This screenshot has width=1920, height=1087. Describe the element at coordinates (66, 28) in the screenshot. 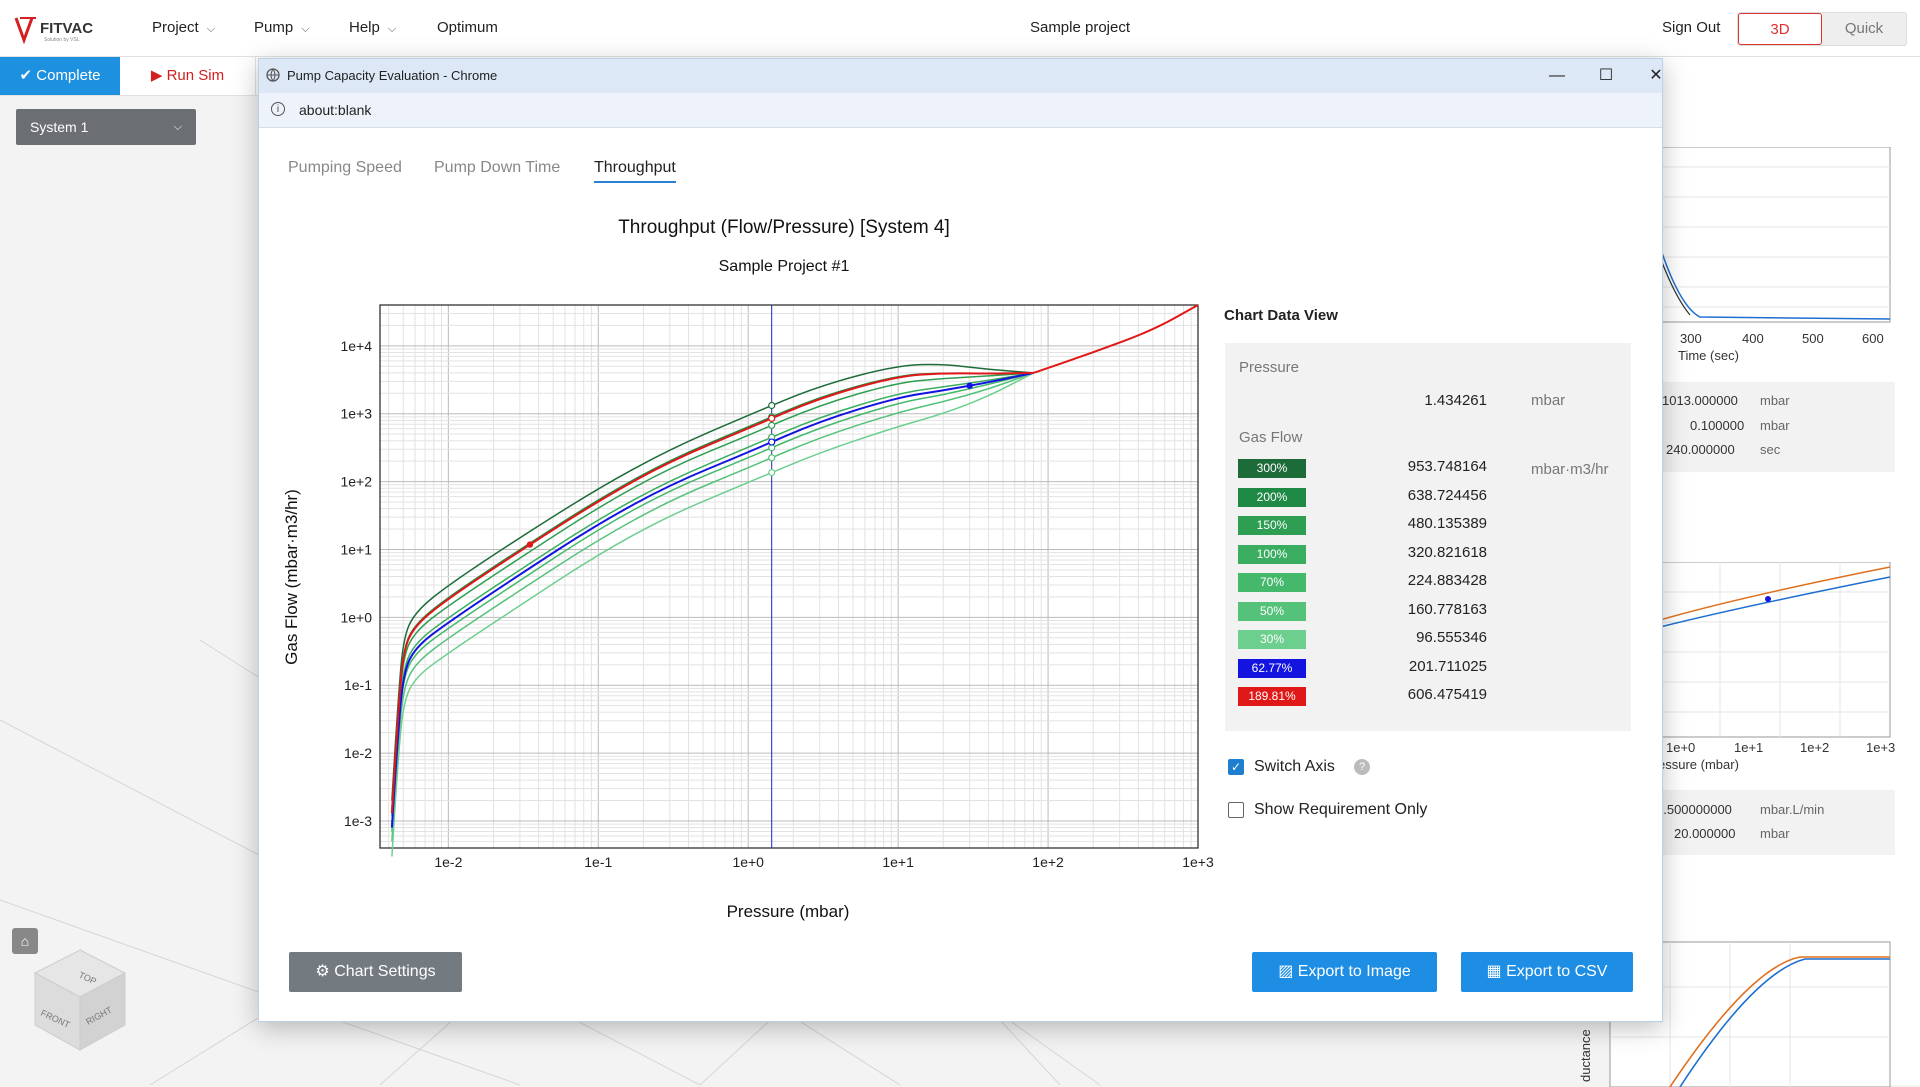

I see `logo-text: FITVAC` at that location.